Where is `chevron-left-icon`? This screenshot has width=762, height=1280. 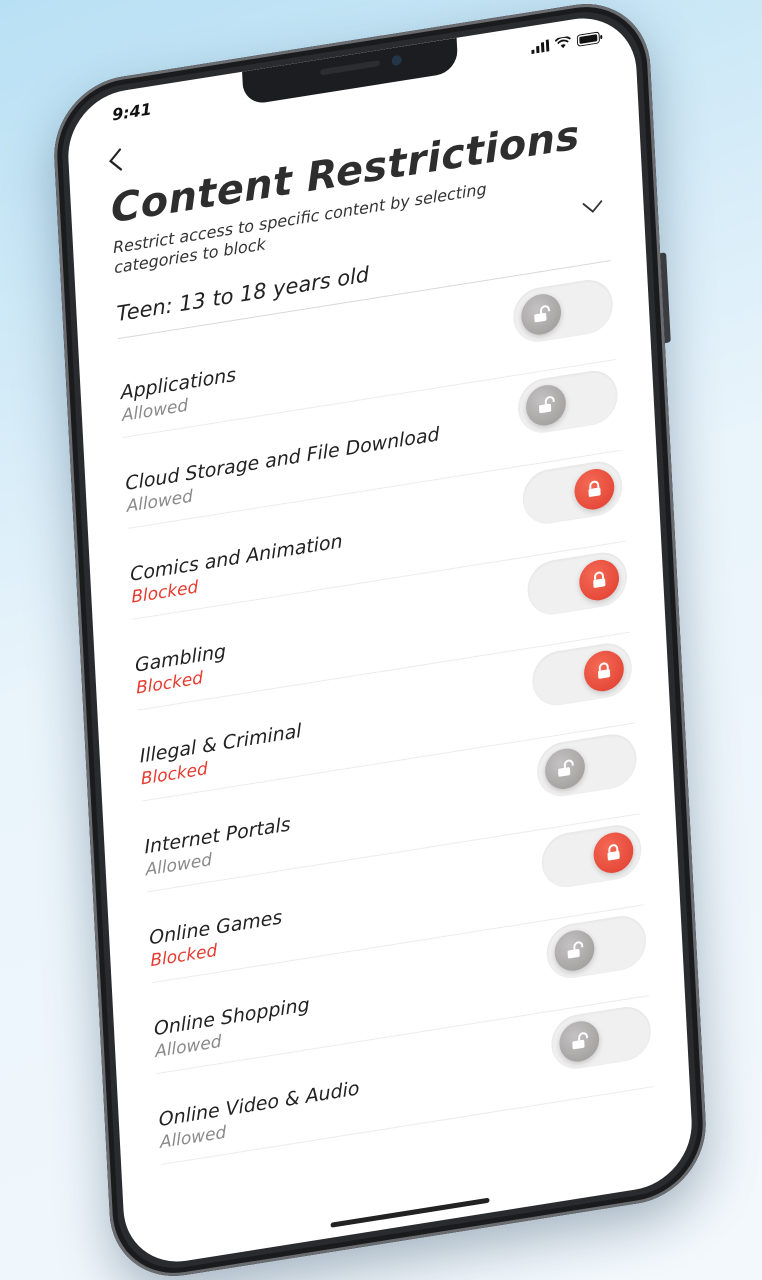 chevron-left-icon is located at coordinates (116, 159).